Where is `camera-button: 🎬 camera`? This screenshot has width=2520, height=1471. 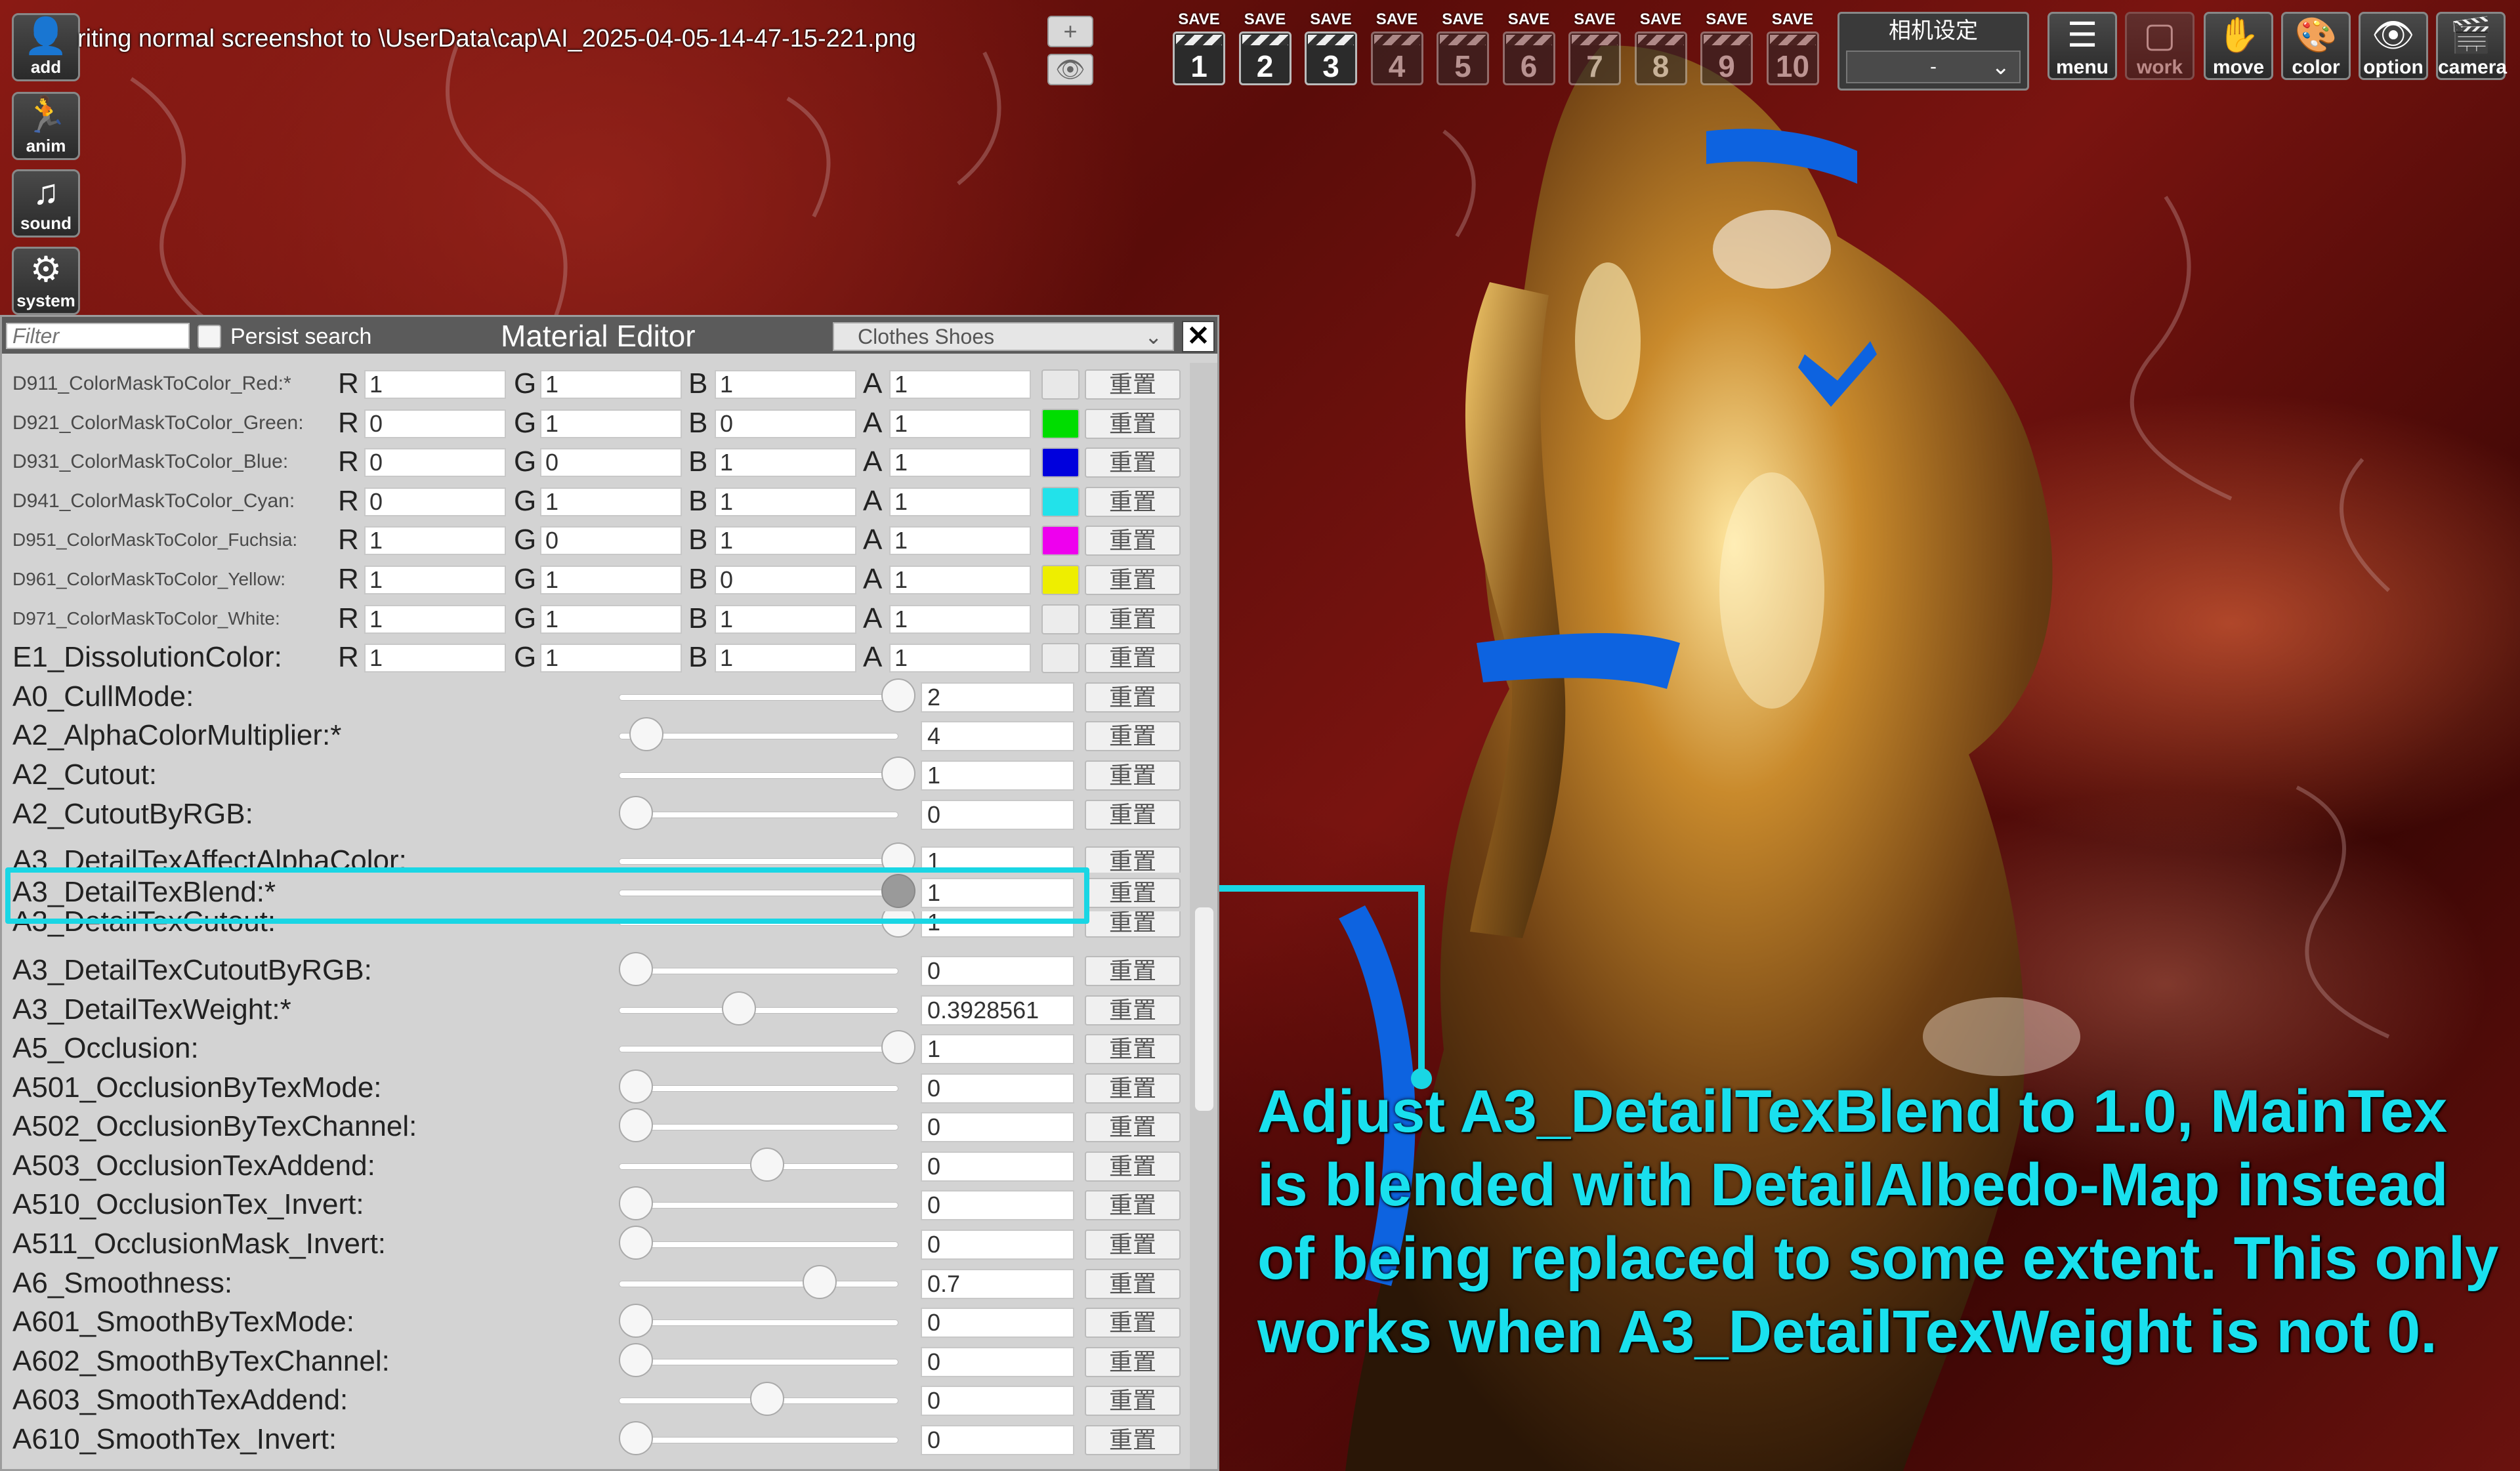
camera-button: 🎬 camera is located at coordinates (2471, 46).